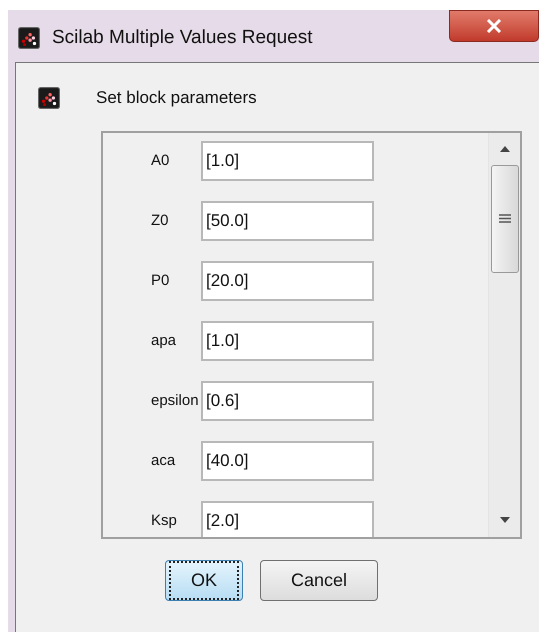 The height and width of the screenshot is (632, 539). What do you see at coordinates (176, 98) in the screenshot?
I see `header-text: Set block parameters` at bounding box center [176, 98].